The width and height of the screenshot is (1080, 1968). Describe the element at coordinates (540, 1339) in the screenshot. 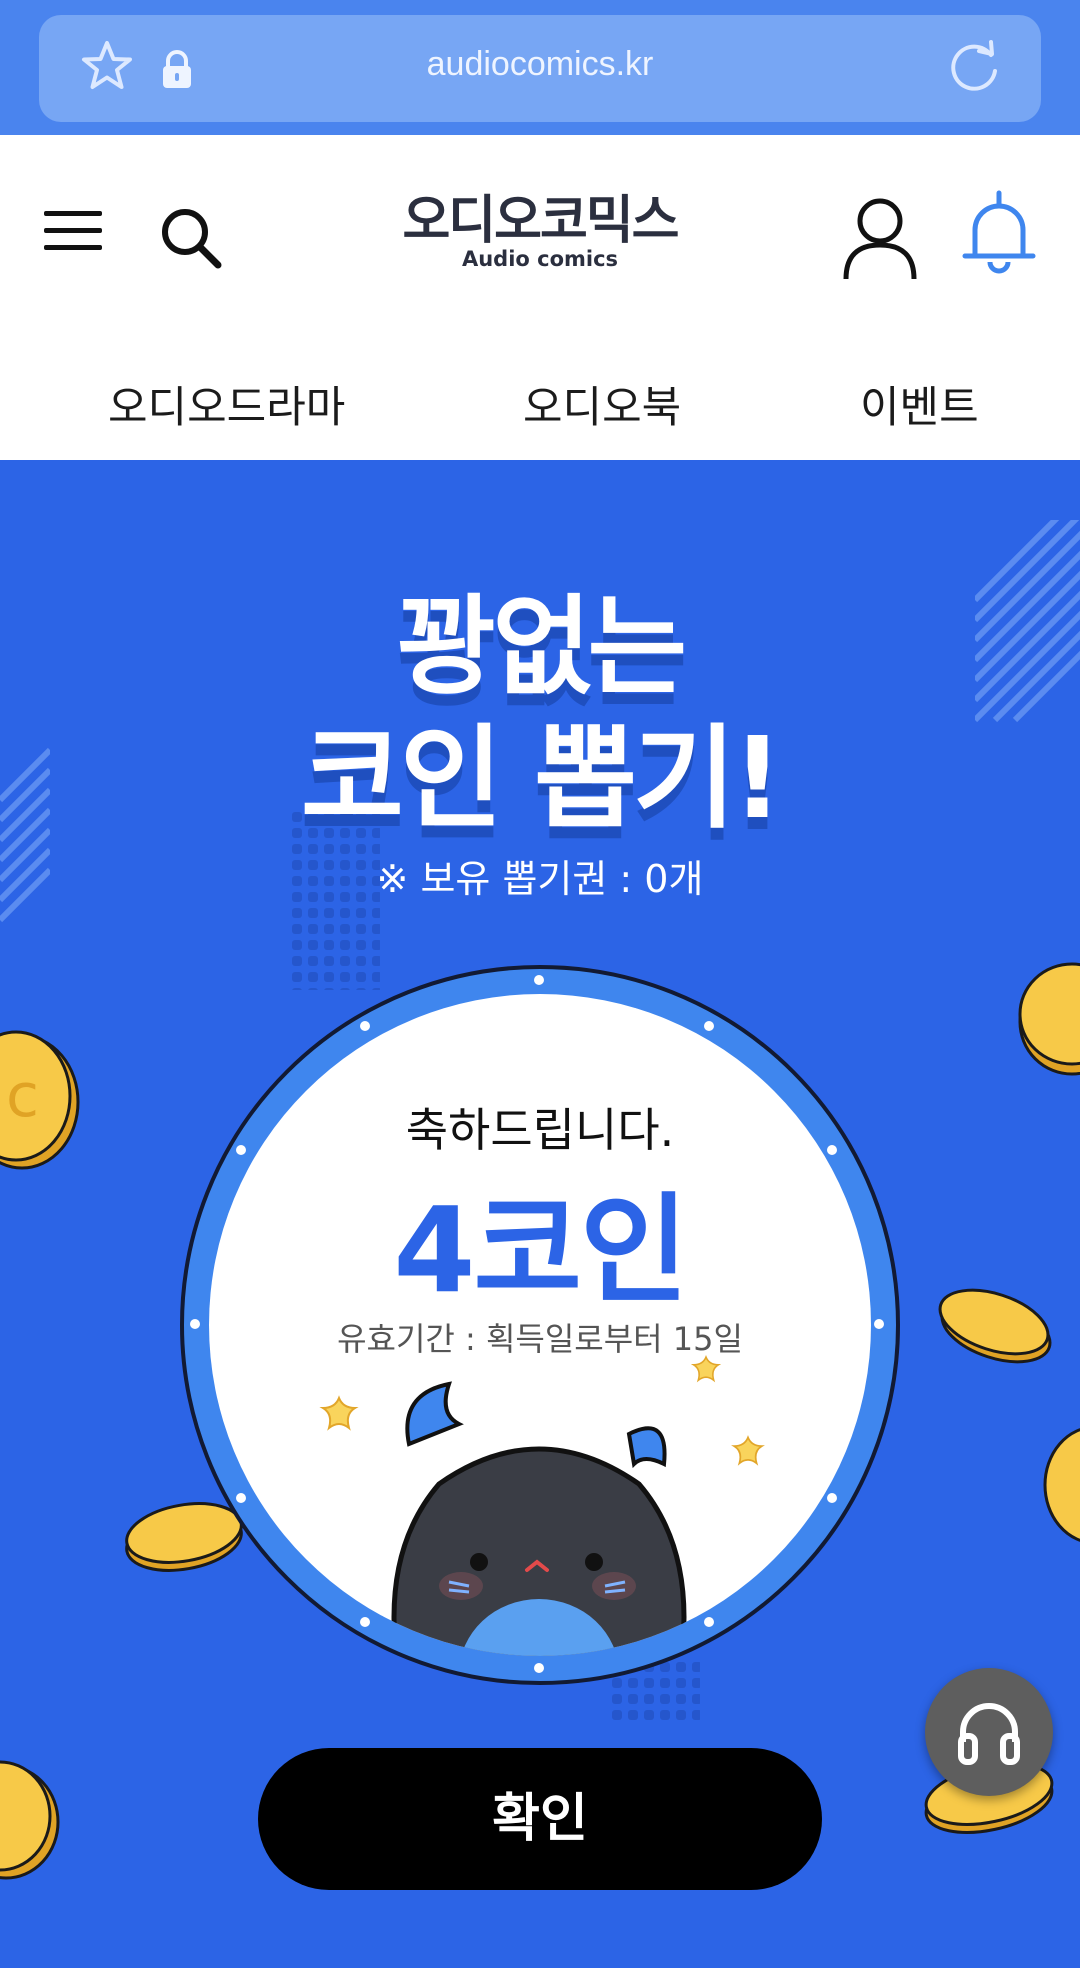

I see `validity-text: 유효기간 : 획득일로부터 15일` at that location.